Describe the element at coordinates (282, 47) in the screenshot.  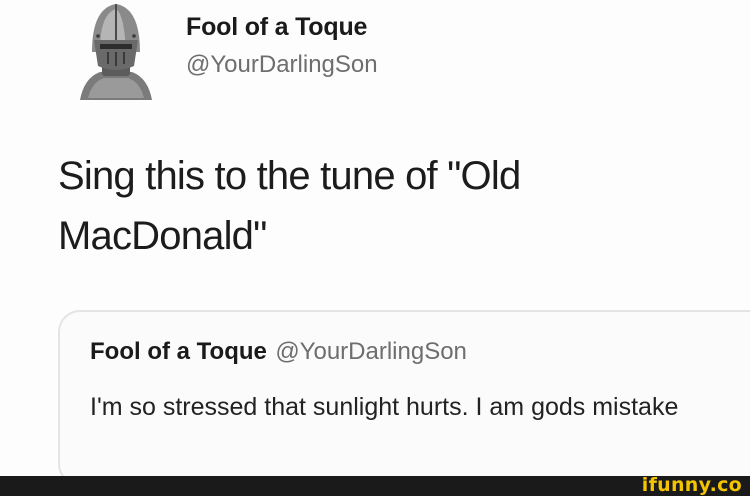
I see `tweet-author: Fool of a Toque @YourDarlingSon` at that location.